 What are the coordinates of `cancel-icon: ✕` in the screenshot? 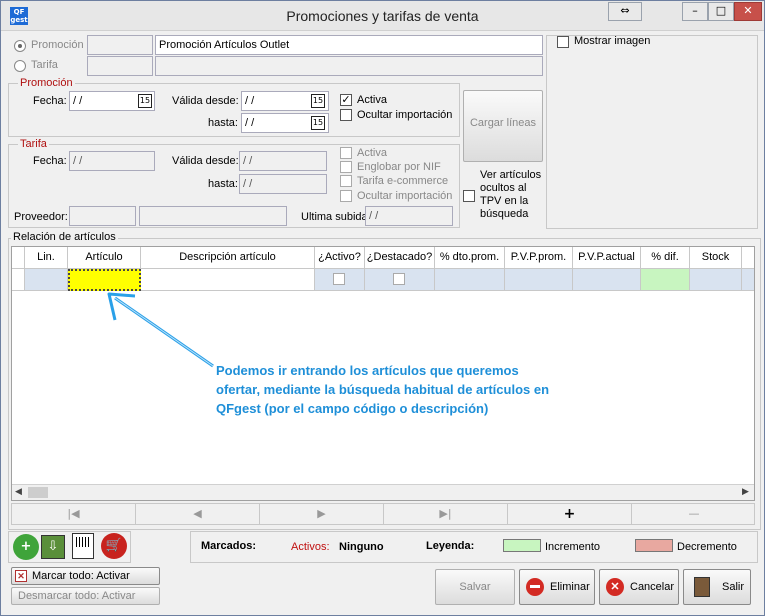 It's located at (615, 587).